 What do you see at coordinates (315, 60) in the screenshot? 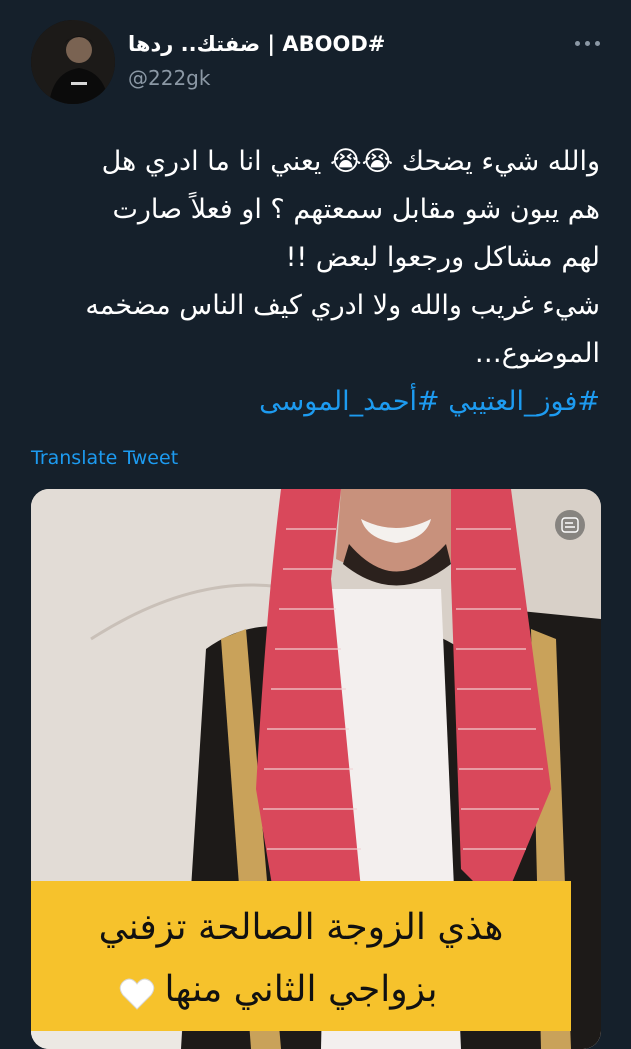
I see `tweet-header: ضفتك.. ردها | ABOOD# @222gk` at bounding box center [315, 60].